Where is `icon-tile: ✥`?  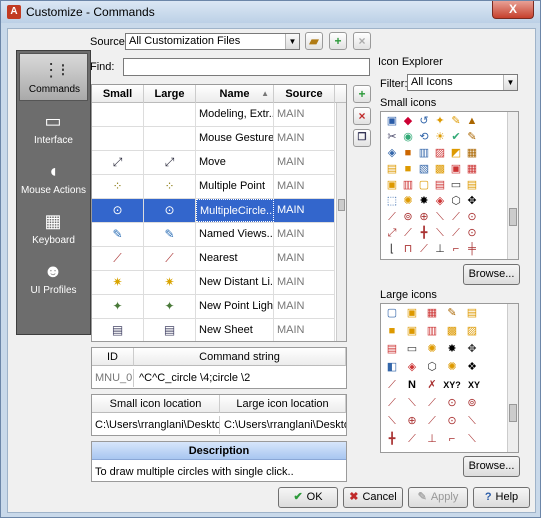 icon-tile: ✥ is located at coordinates (472, 201).